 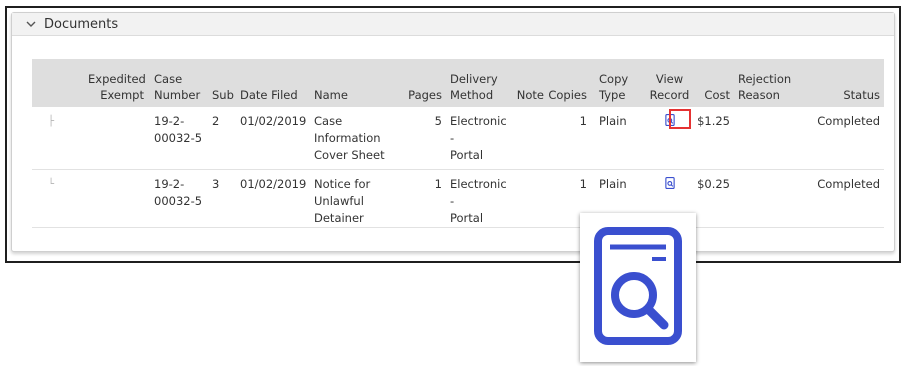 What do you see at coordinates (713, 121) in the screenshot?
I see `cell-cost: $1.25` at bounding box center [713, 121].